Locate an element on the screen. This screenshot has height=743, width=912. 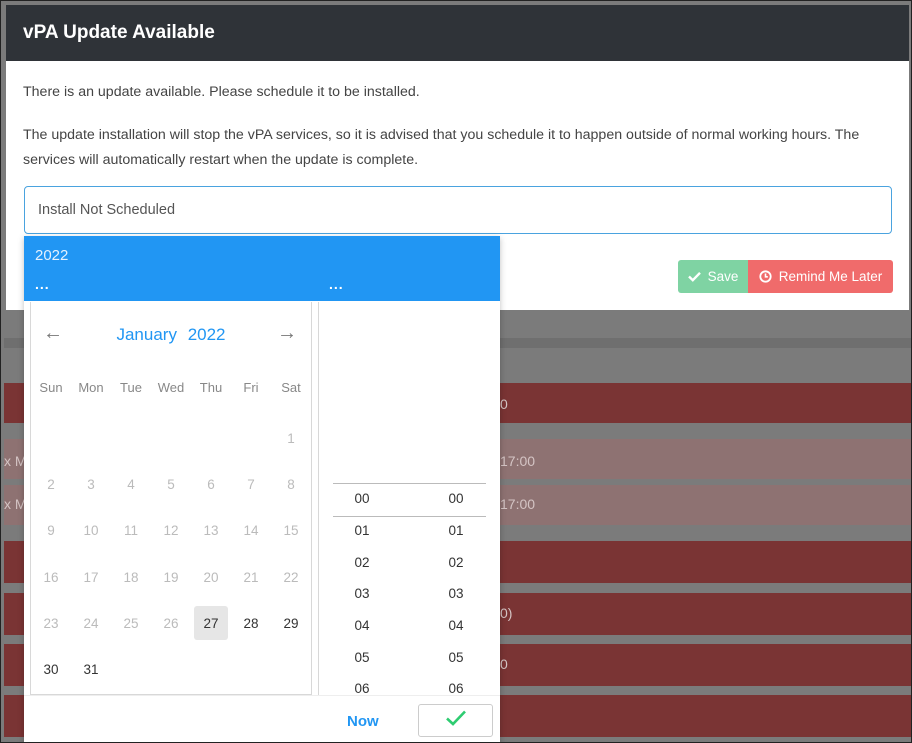
calendar-day-label: 11 is located at coordinates (130, 531).